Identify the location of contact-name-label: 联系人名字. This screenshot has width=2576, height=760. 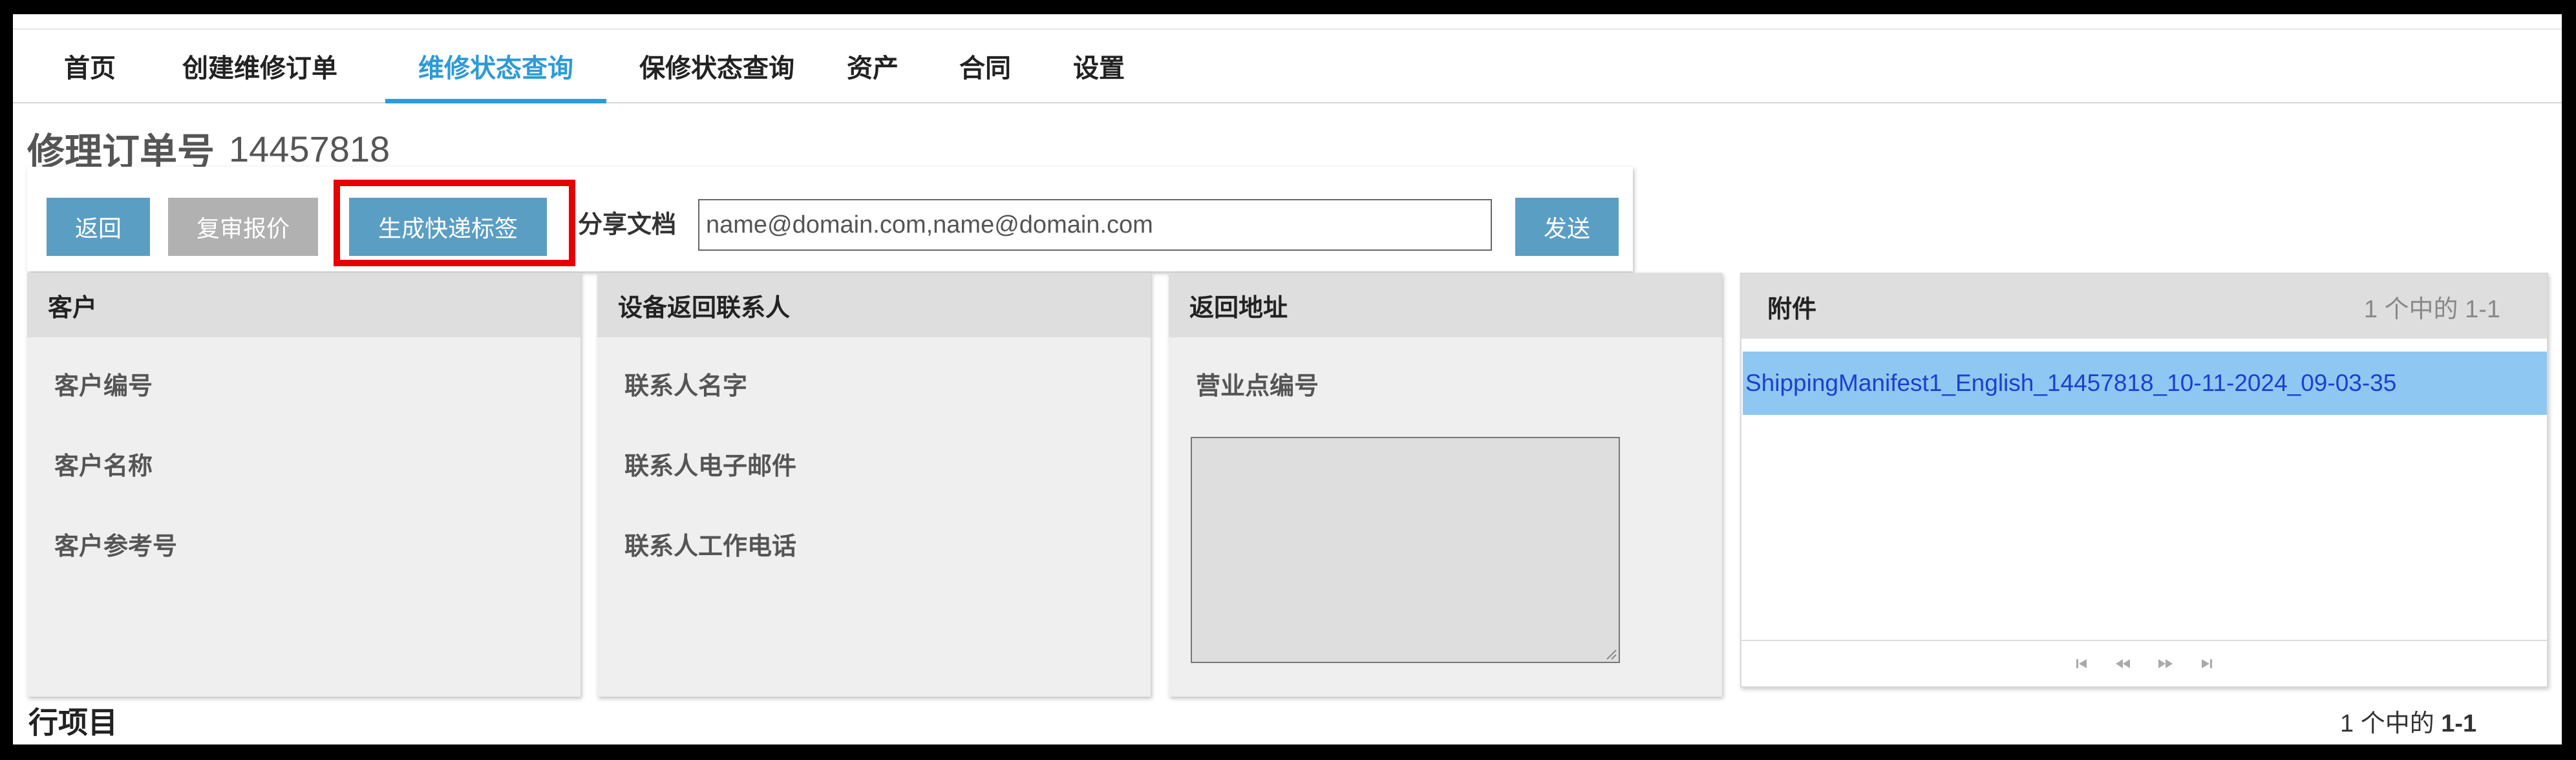
(686, 386).